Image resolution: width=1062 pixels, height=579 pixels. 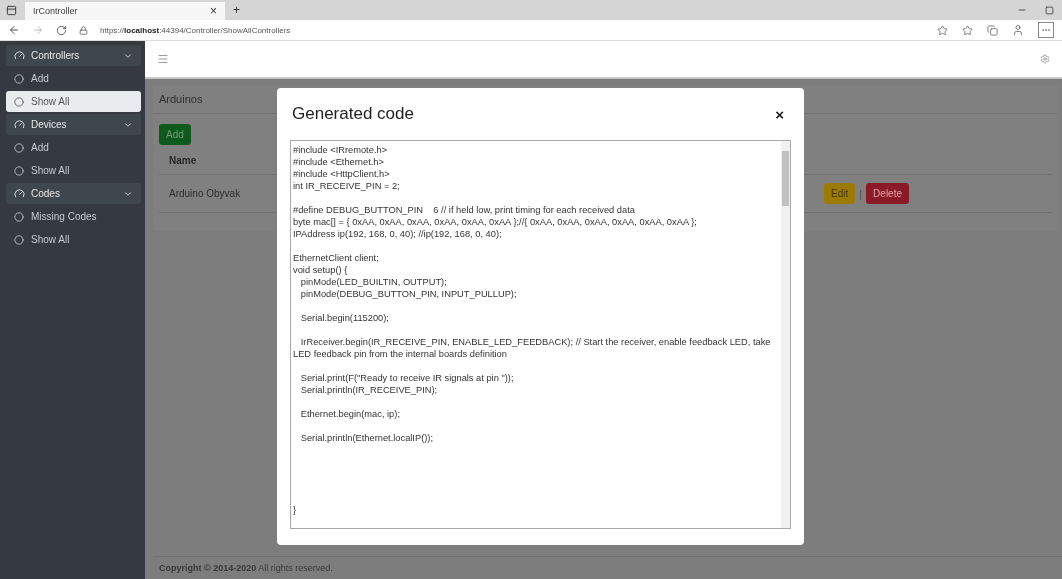 What do you see at coordinates (14, 30) in the screenshot?
I see `back-icon` at bounding box center [14, 30].